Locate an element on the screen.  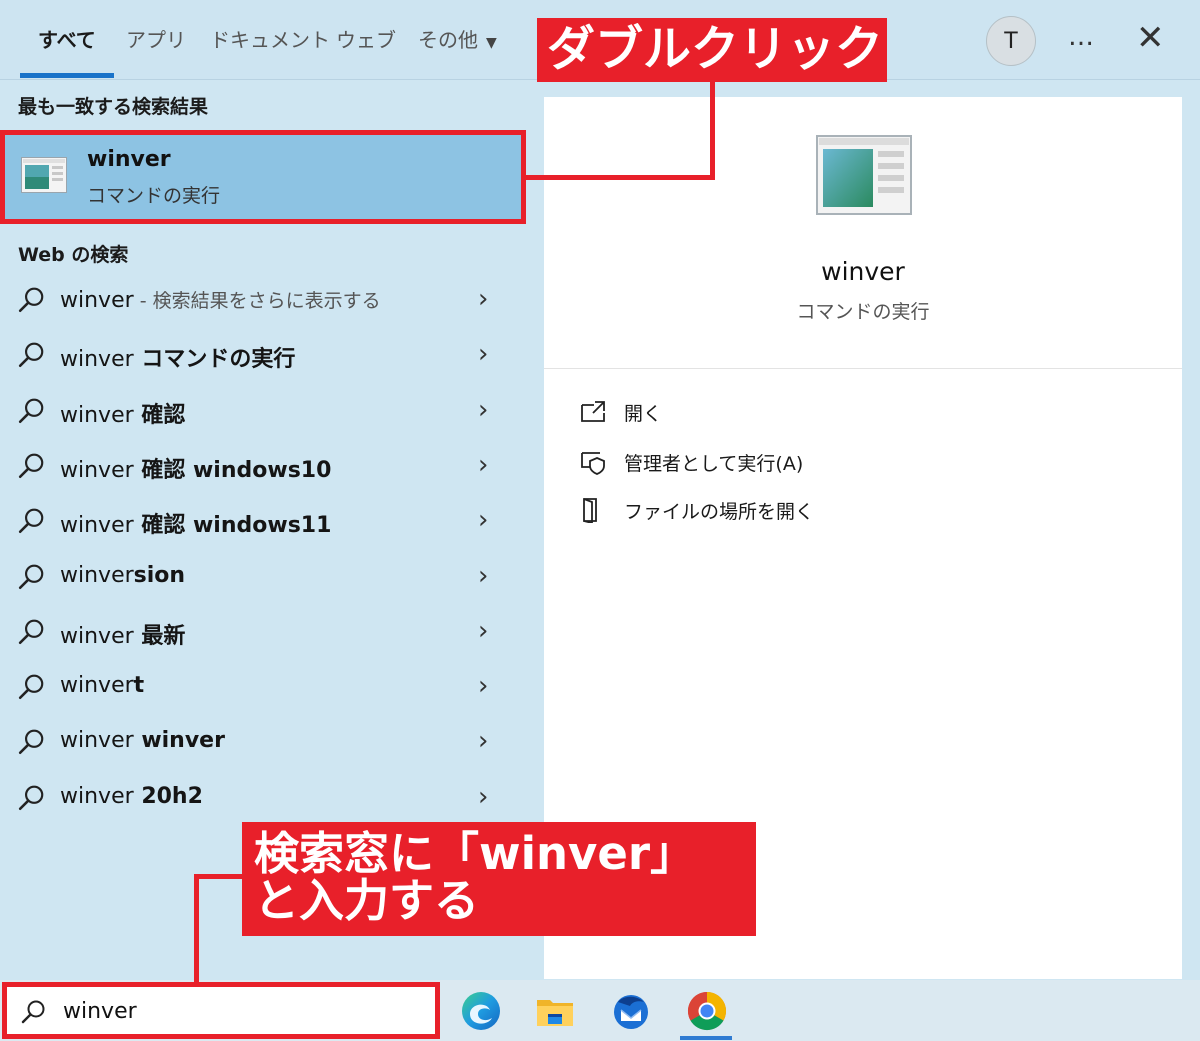
web-search-text: winvert is located at coordinates (102, 685).